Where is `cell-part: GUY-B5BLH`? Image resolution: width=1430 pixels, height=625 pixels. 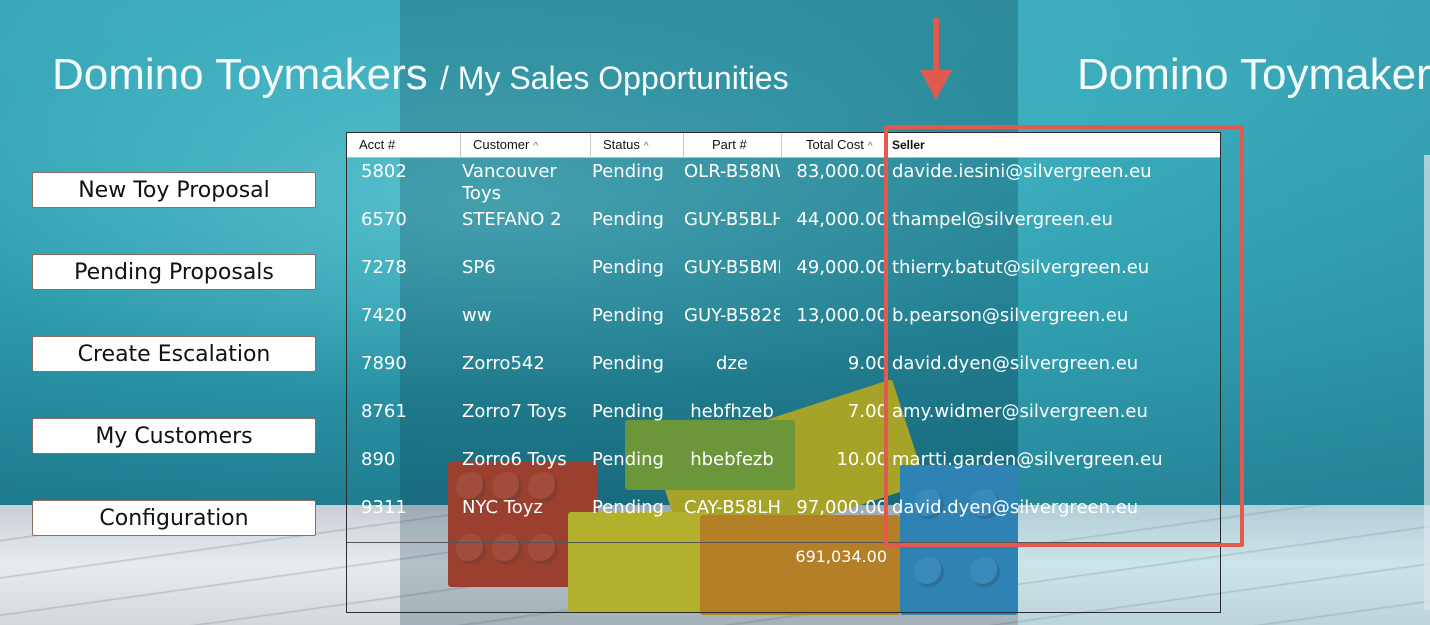 cell-part: GUY-B5BLH is located at coordinates (732, 219).